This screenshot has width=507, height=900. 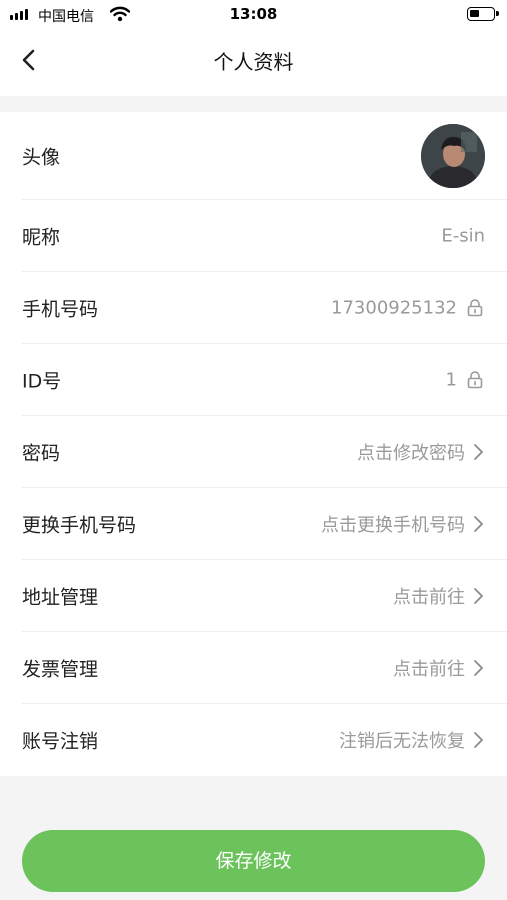 What do you see at coordinates (264, 236) in the screenshot?
I see `row-nickname: 昵称 E-sin` at bounding box center [264, 236].